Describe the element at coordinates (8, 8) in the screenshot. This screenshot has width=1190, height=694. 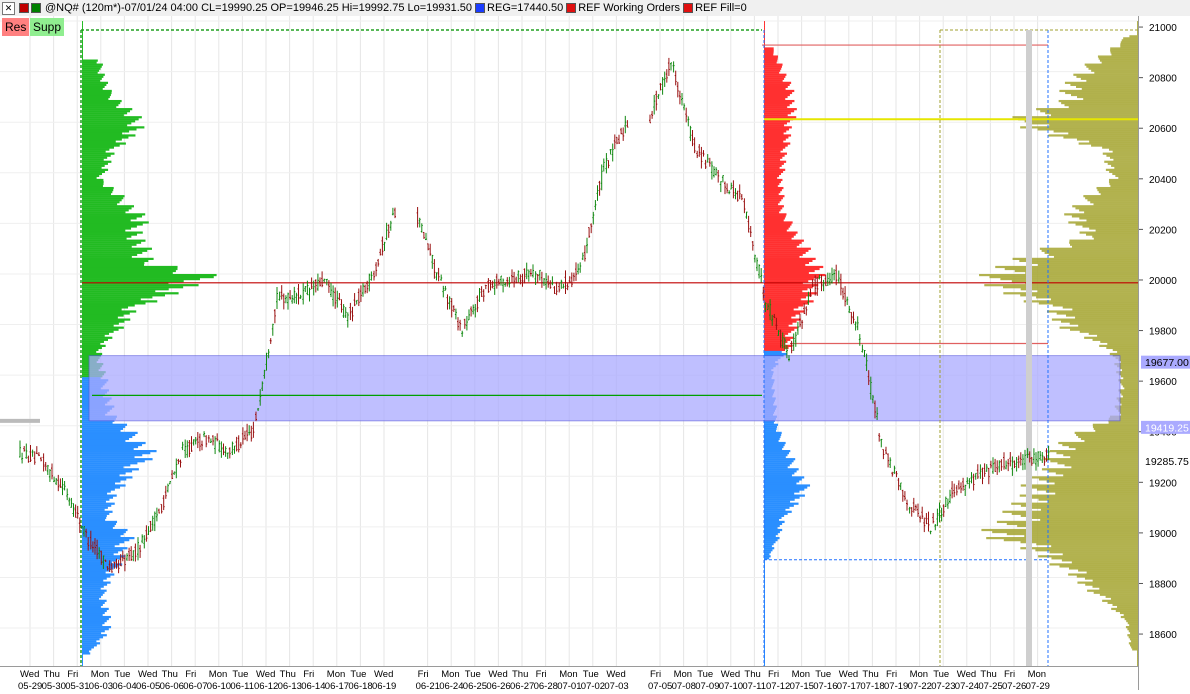
I see `close-icon: ✕` at that location.